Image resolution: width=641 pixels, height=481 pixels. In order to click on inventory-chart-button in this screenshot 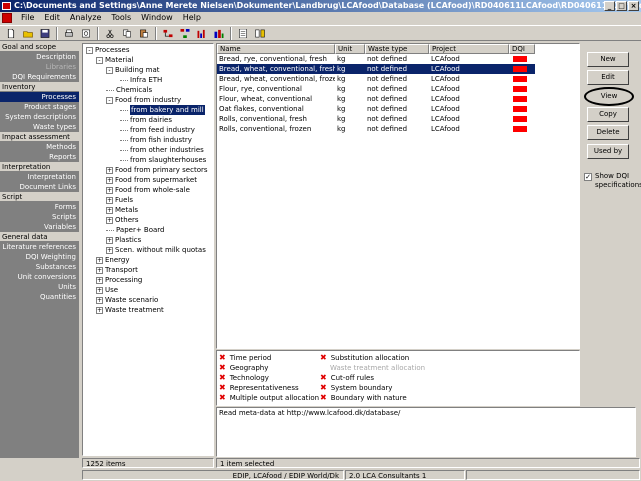, I will do `click(219, 33)`.